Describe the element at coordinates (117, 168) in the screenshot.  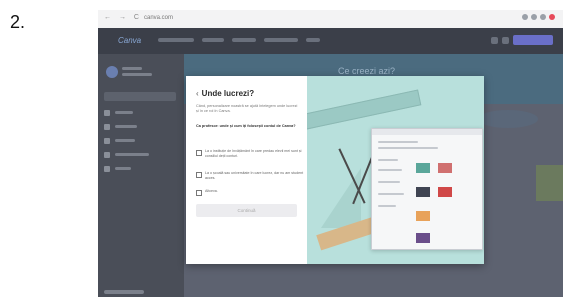
I see `sidebar-item-apps` at that location.